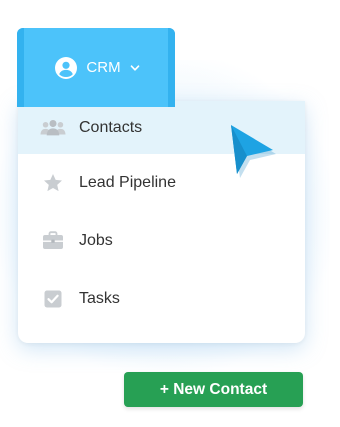  Describe the element at coordinates (53, 299) in the screenshot. I see `checkbox-icon` at that location.